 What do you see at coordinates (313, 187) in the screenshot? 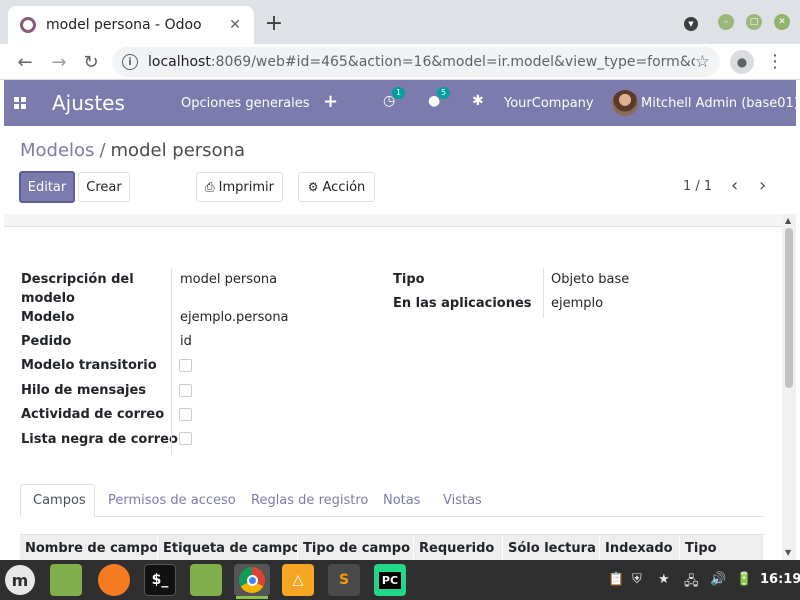
I see `gear-icon: ⚙` at bounding box center [313, 187].